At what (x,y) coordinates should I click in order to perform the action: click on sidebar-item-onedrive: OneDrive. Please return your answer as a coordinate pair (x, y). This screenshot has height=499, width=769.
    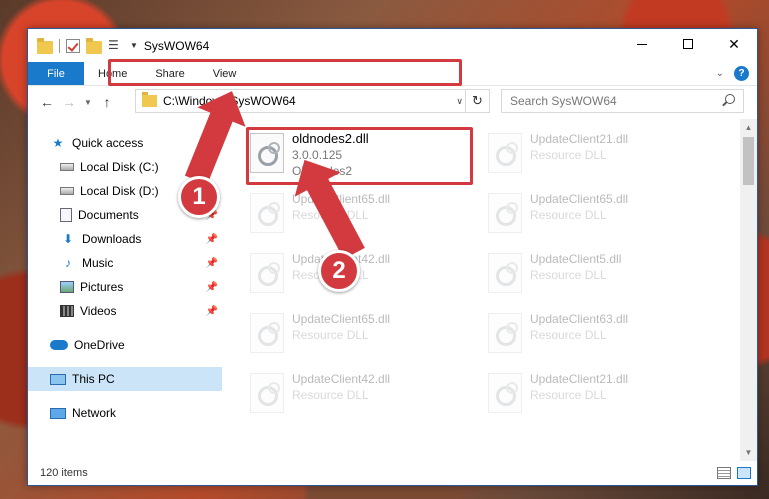
    Looking at the image, I should click on (125, 345).